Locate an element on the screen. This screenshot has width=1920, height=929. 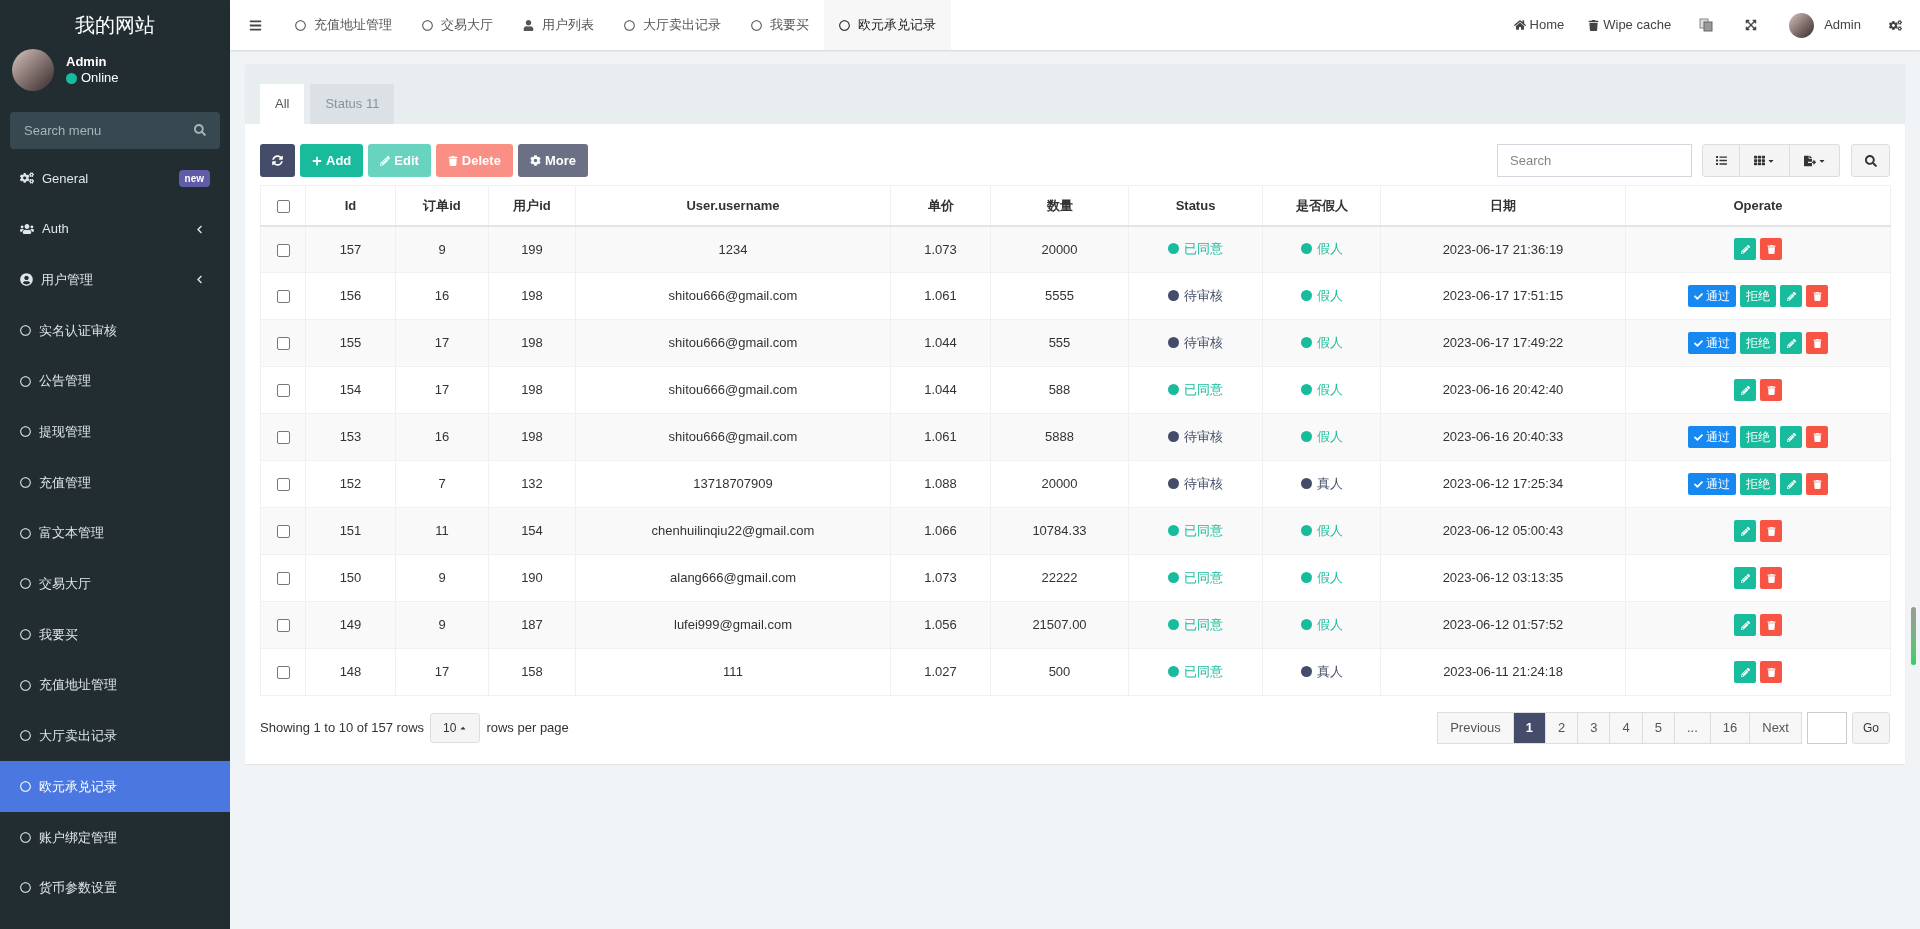
go-button: Go is located at coordinates (1871, 728).